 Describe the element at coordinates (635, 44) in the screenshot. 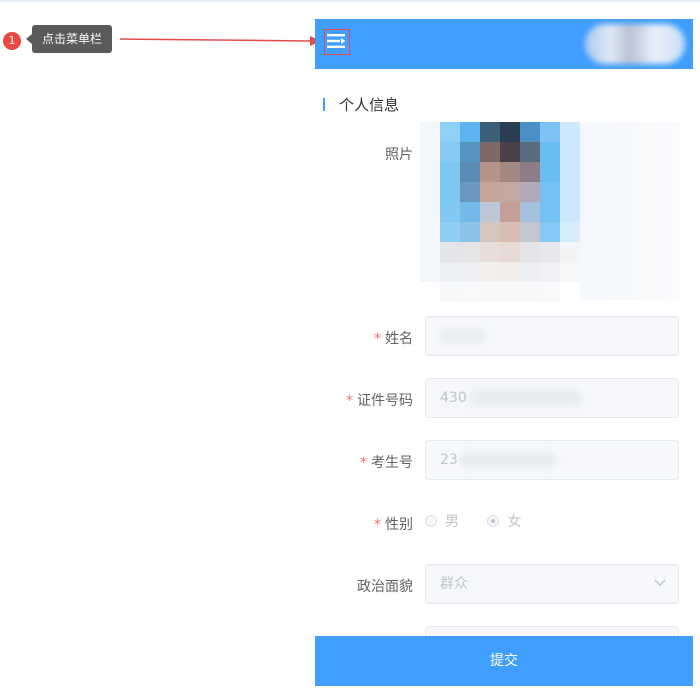

I see `user-avatar` at that location.